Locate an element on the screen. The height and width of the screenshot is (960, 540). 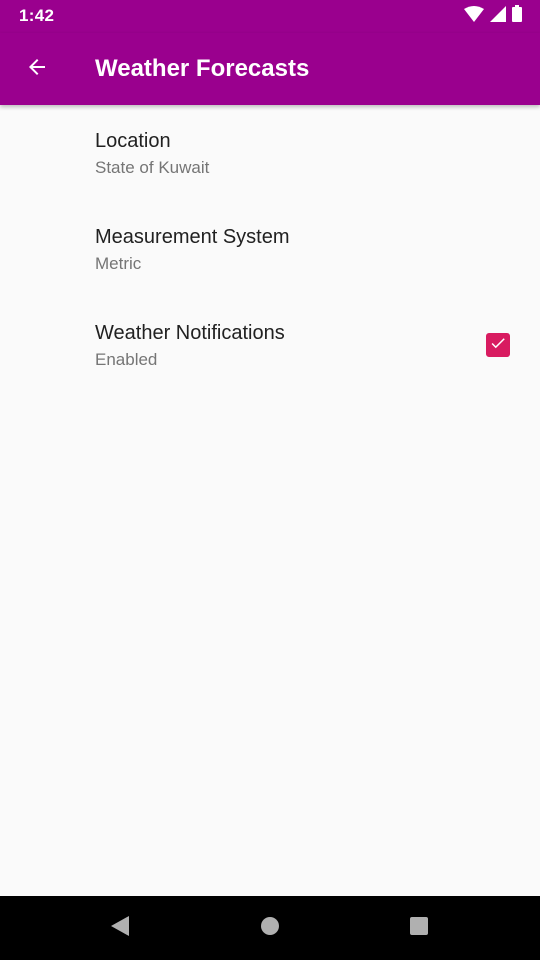
app-bar: Weather Forecasts is located at coordinates (270, 69).